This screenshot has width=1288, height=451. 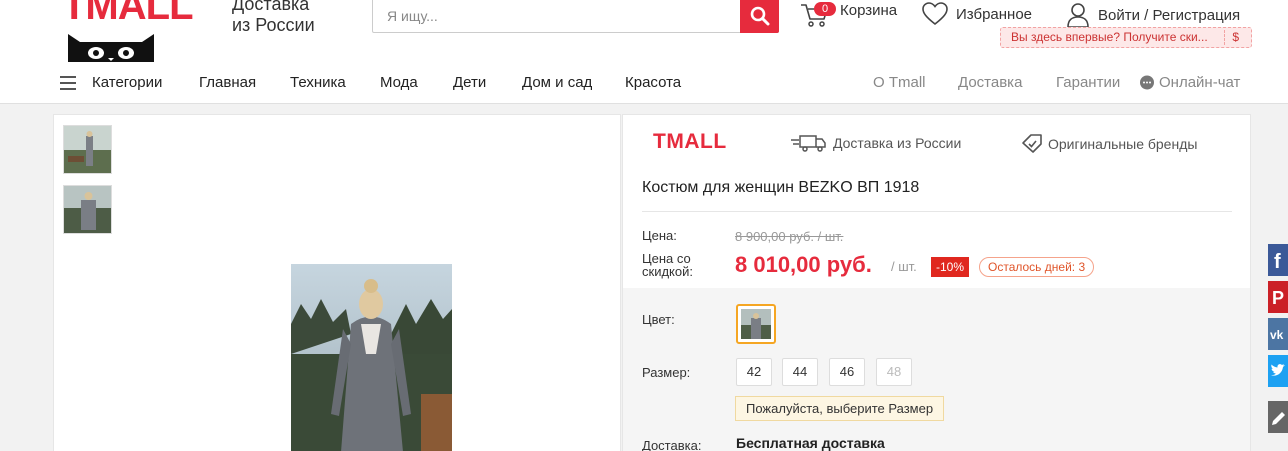 What do you see at coordinates (1235, 37) in the screenshot?
I see `promo-dollar-icon: $` at bounding box center [1235, 37].